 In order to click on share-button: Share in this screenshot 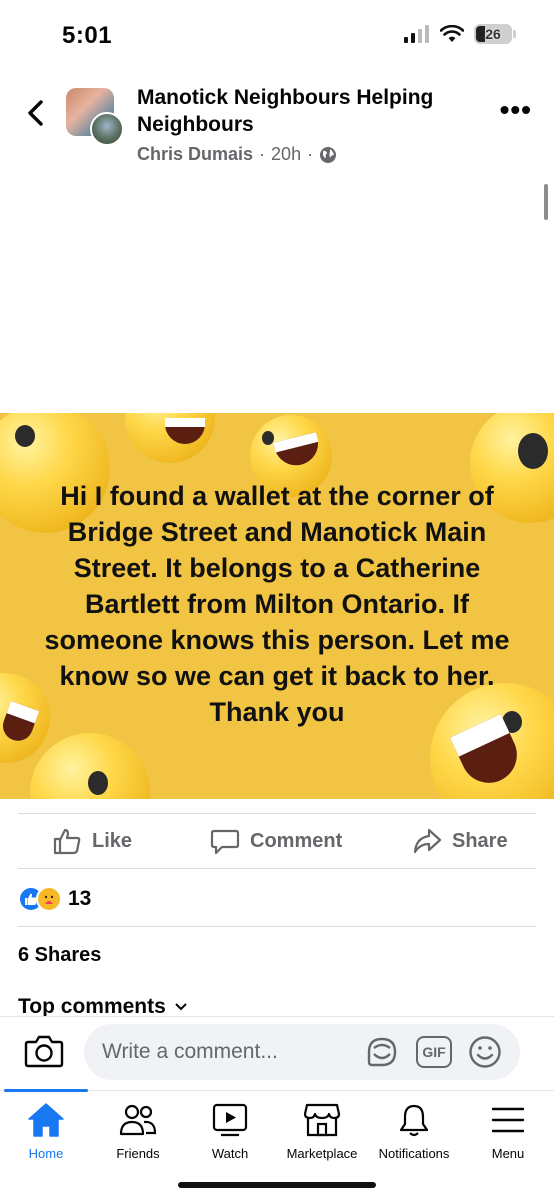, I will do `click(460, 841)`.